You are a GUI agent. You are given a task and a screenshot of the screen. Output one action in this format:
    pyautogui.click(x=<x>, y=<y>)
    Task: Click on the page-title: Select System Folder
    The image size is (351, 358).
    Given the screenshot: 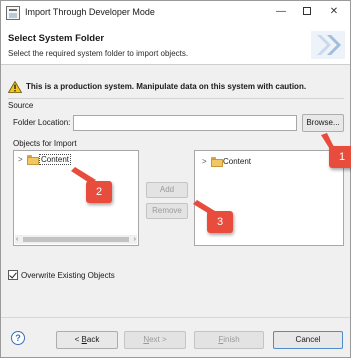 What is the action you would take?
    pyautogui.click(x=56, y=38)
    